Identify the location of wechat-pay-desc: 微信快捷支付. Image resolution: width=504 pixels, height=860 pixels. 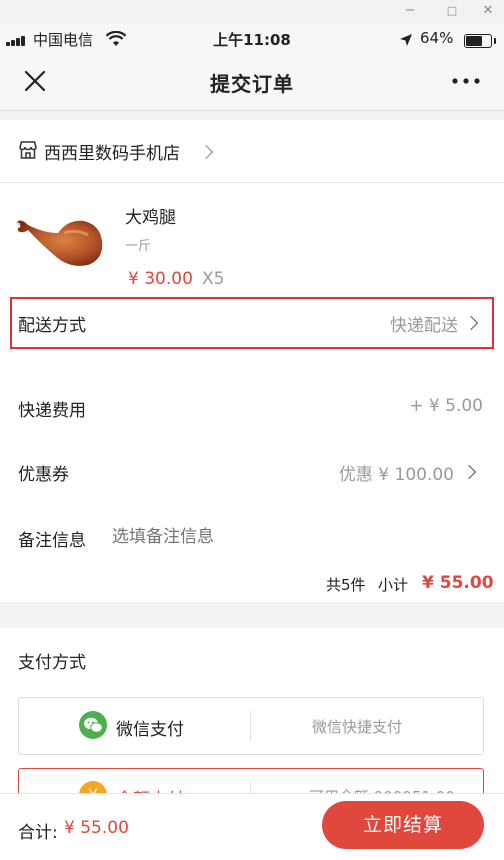
(357, 727).